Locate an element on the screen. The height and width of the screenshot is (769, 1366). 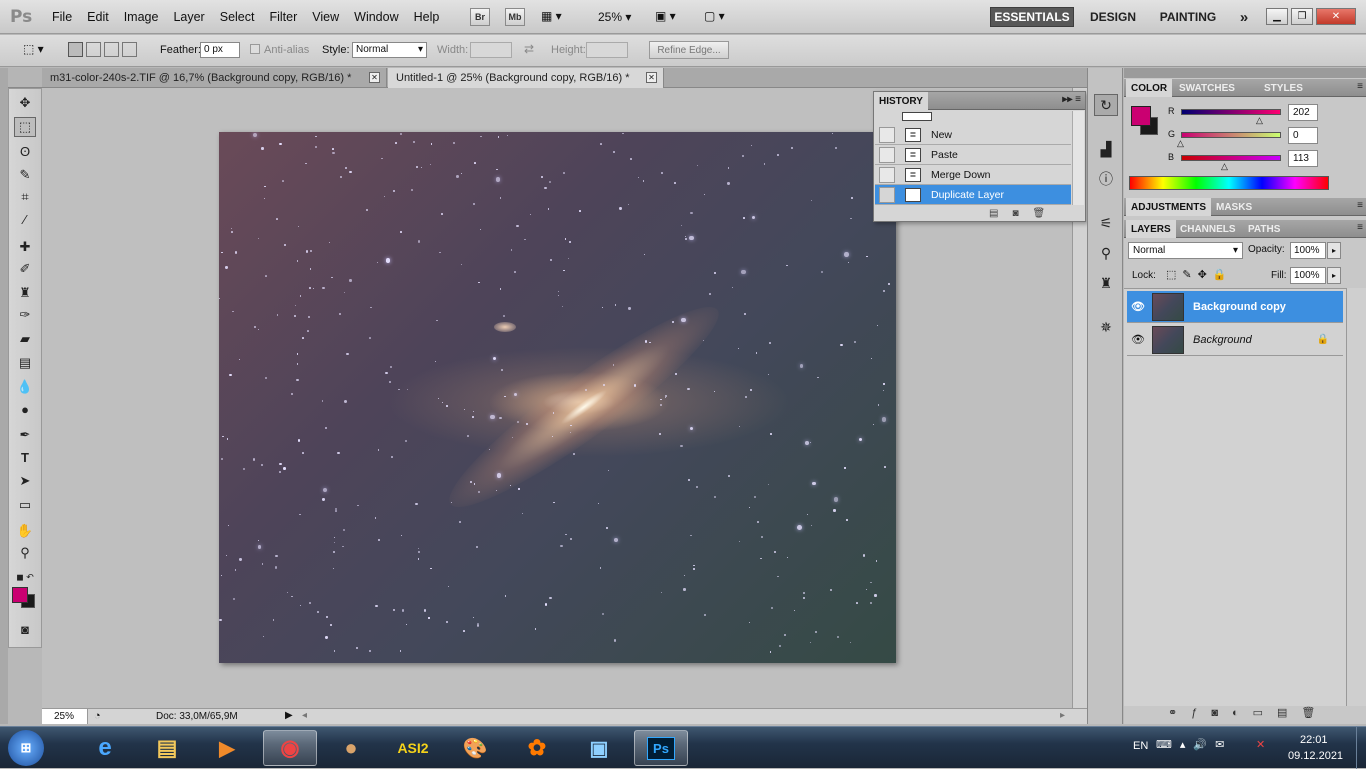
lasso-tool-icon: ʘ is located at coordinates (25, 151).